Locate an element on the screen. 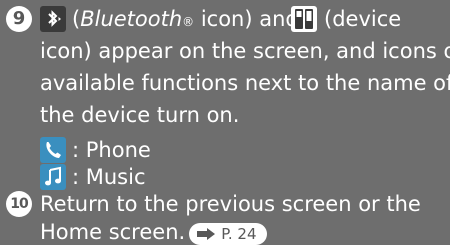 The height and width of the screenshot is (245, 450). phone-icon is located at coordinates (53, 150).